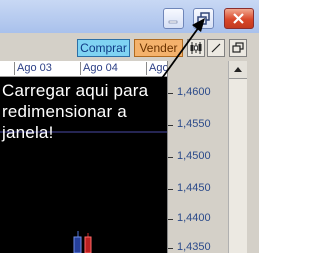 Image resolution: width=320 pixels, height=258 pixels. Describe the element at coordinates (99, 68) in the screenshot. I see `date-label: Ago 04` at that location.